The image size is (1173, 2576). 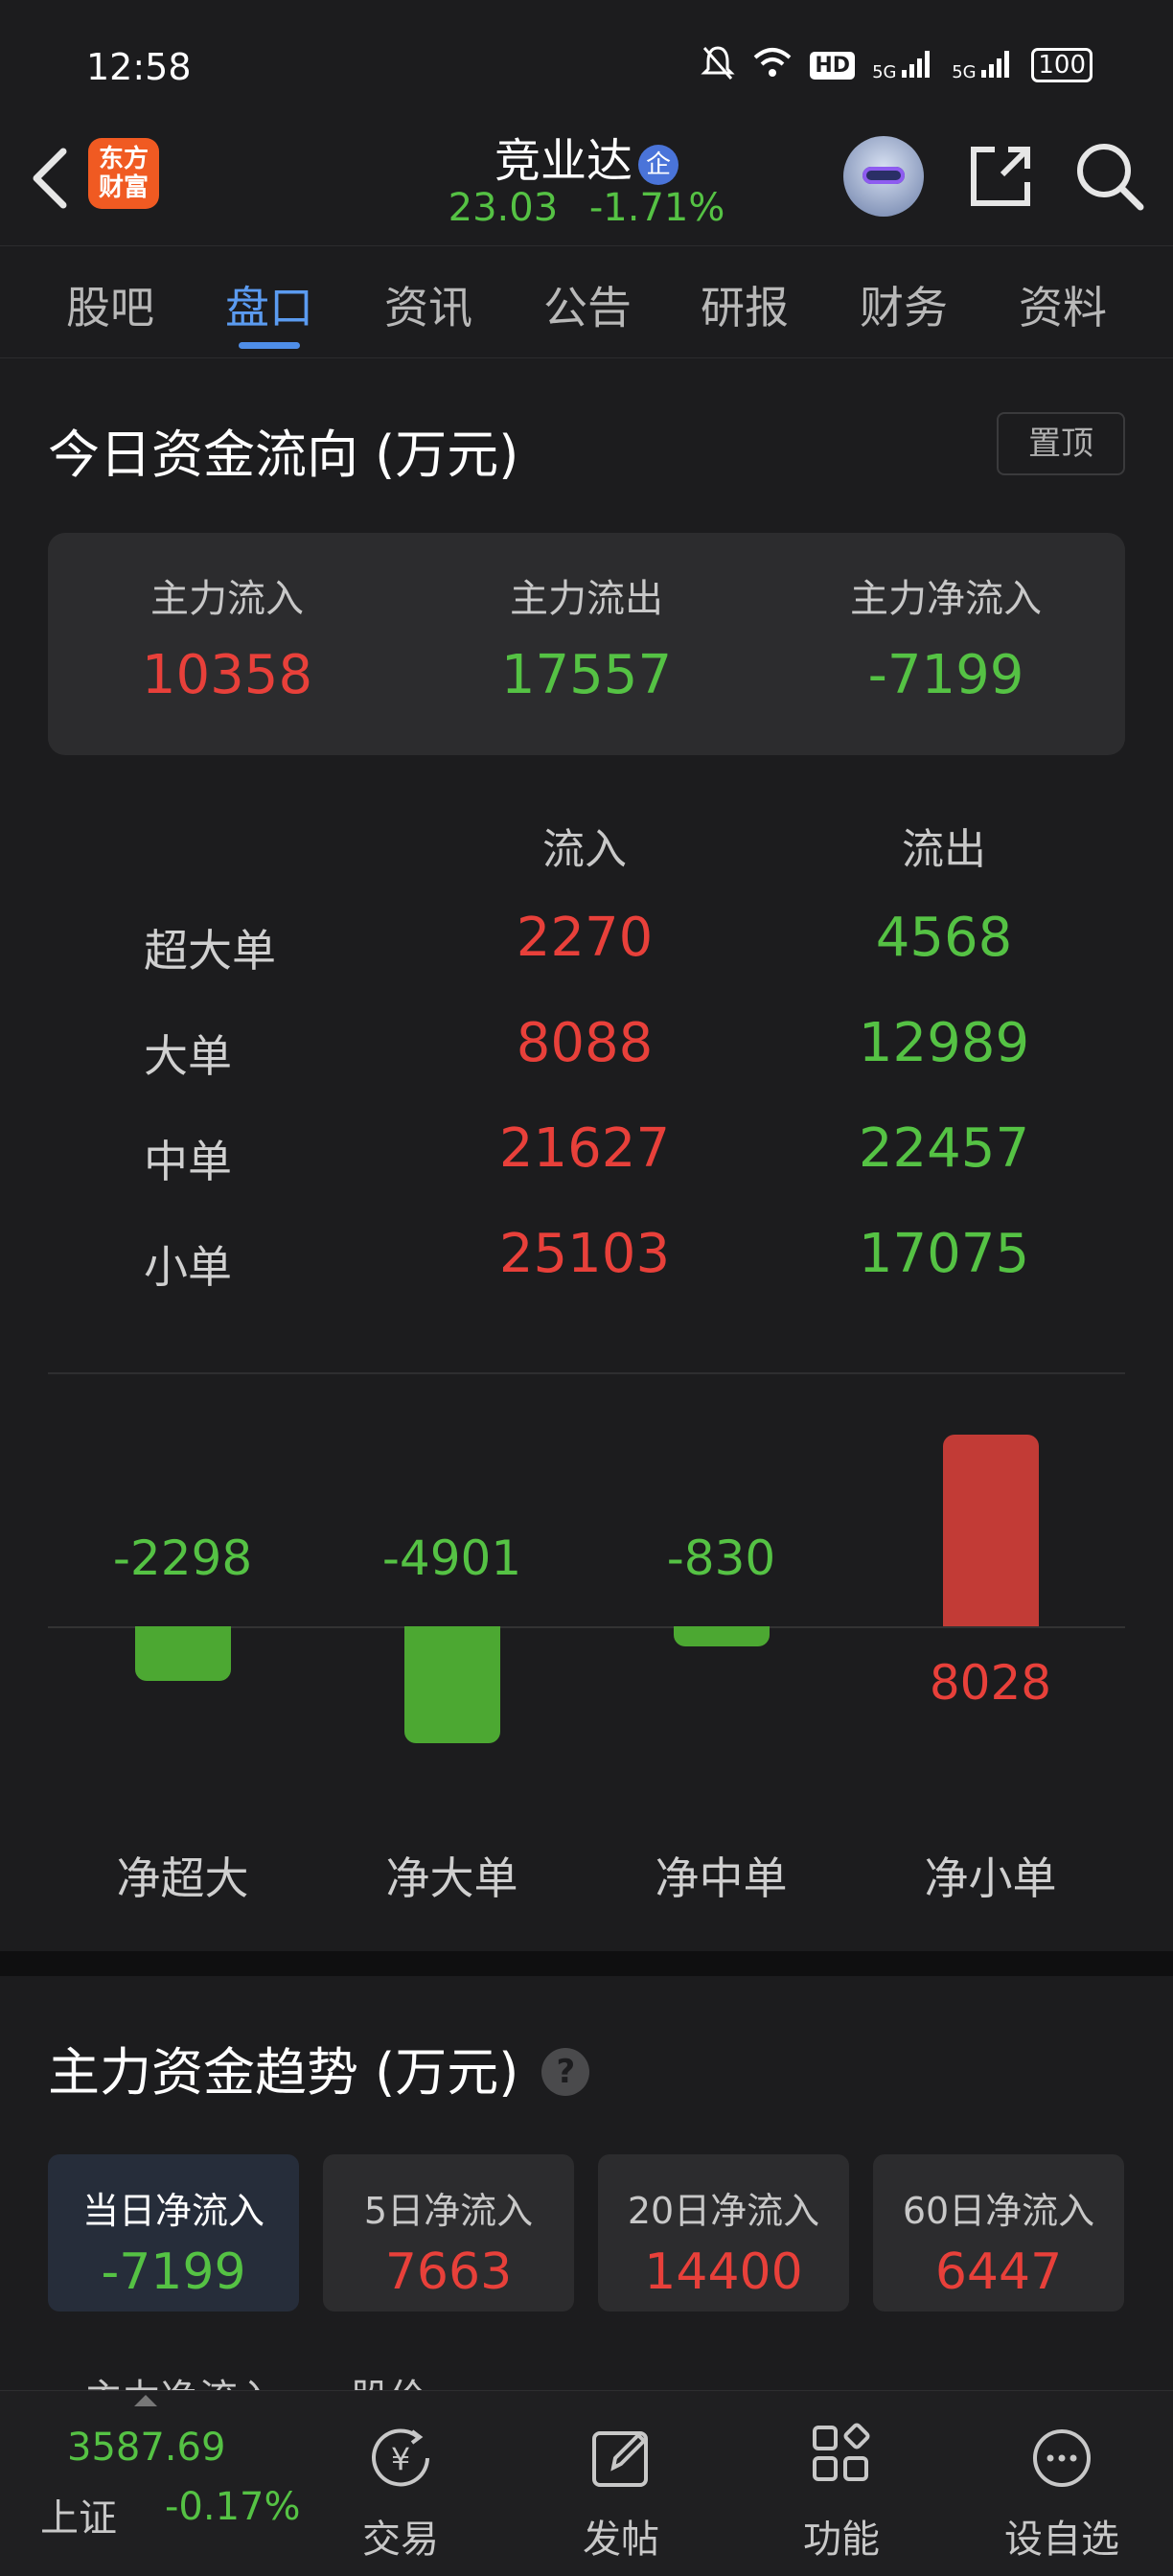 What do you see at coordinates (1062, 304) in the screenshot?
I see `tab-profile: 资料` at bounding box center [1062, 304].